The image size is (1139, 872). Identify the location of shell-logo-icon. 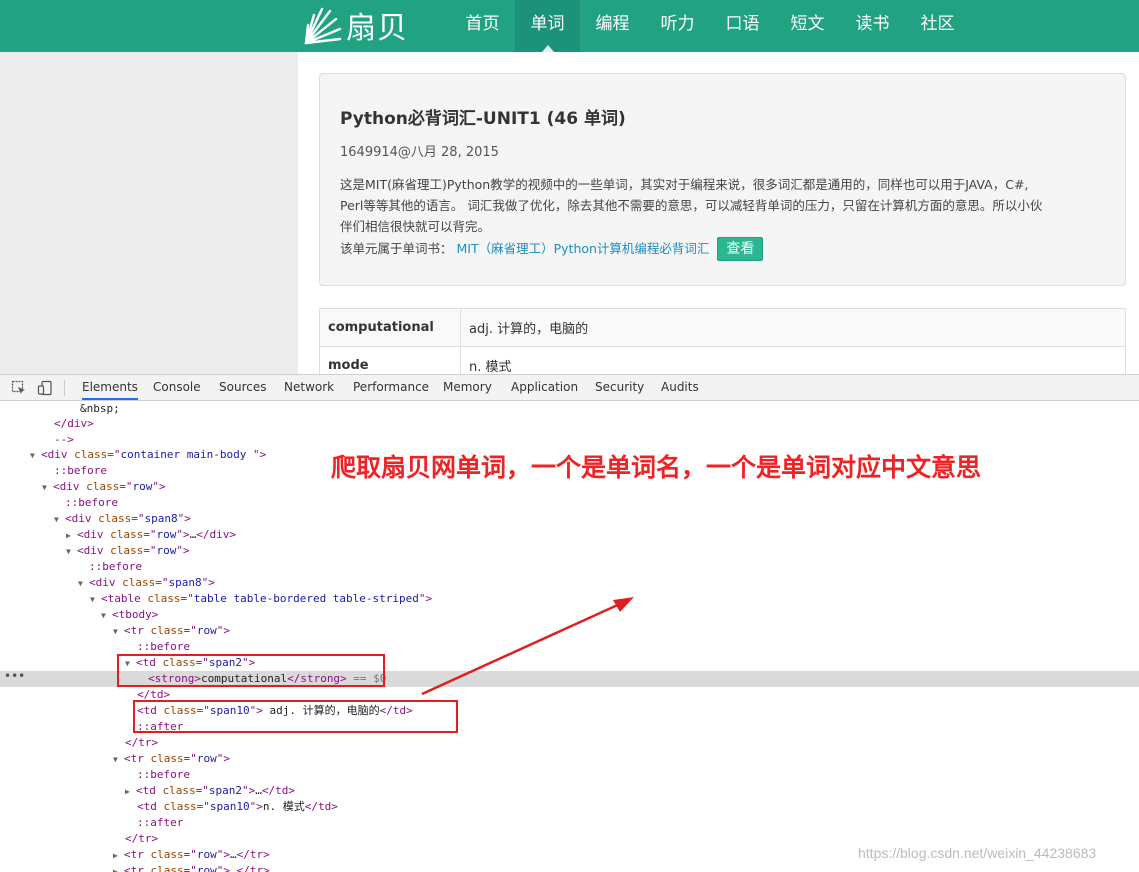
(323, 26).